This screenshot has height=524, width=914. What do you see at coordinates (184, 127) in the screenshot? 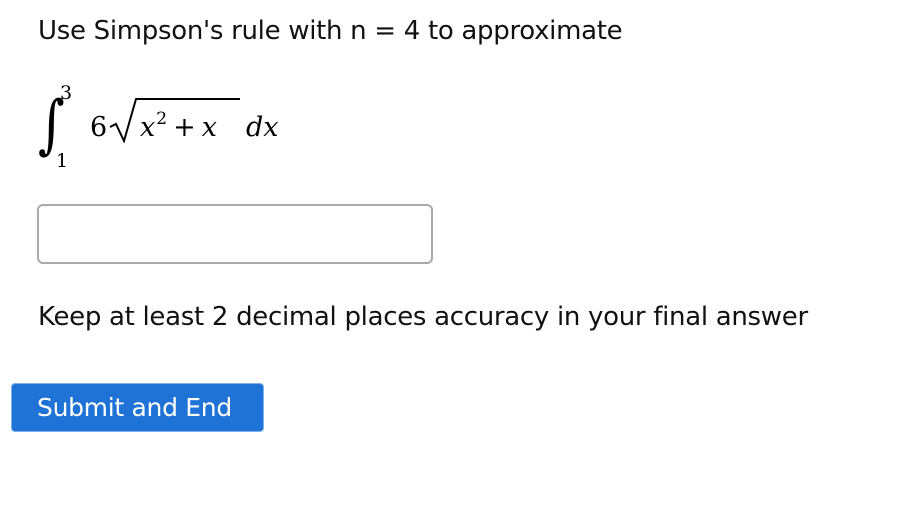
I see `radicand-operator: +` at bounding box center [184, 127].